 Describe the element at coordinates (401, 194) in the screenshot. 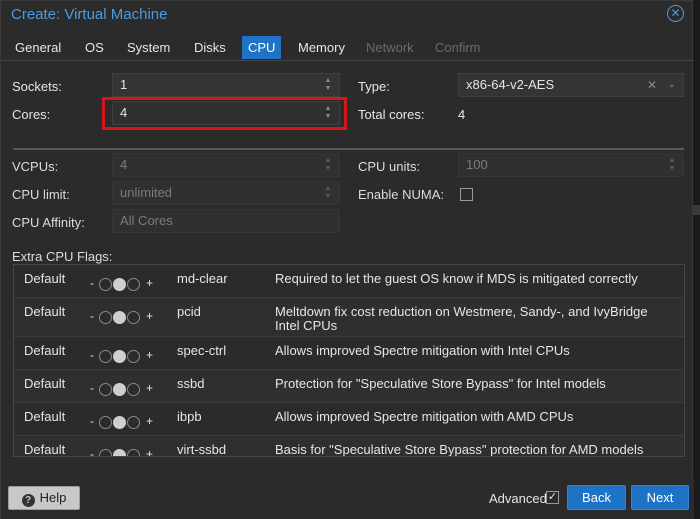

I see `enable-numa-label: Enable NUMA:` at that location.